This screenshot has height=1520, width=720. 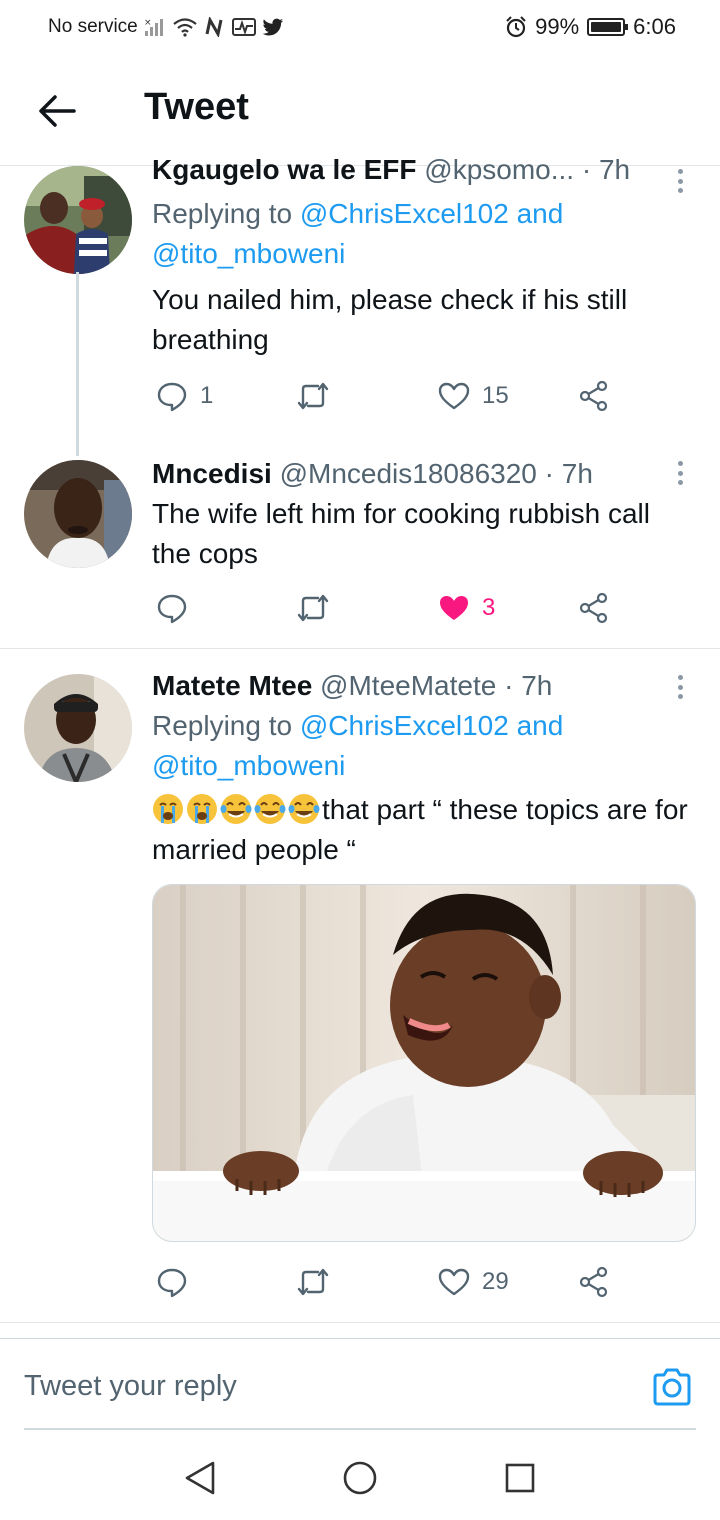 I want to click on nav-back-button, so click(x=200, y=1478).